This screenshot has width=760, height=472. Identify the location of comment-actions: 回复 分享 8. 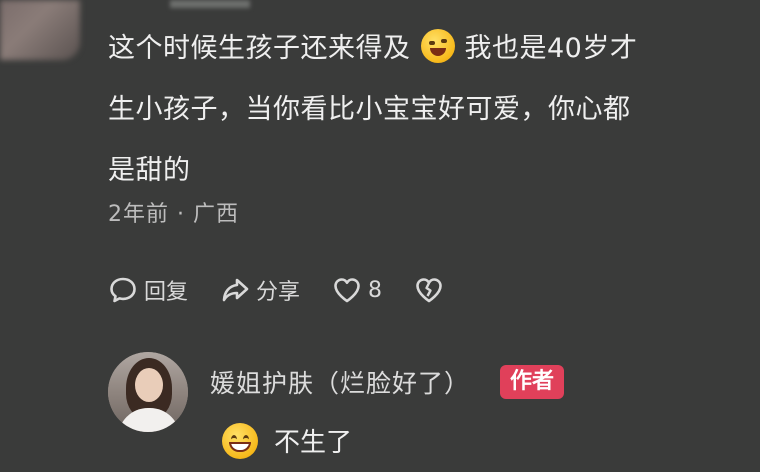
(295, 290).